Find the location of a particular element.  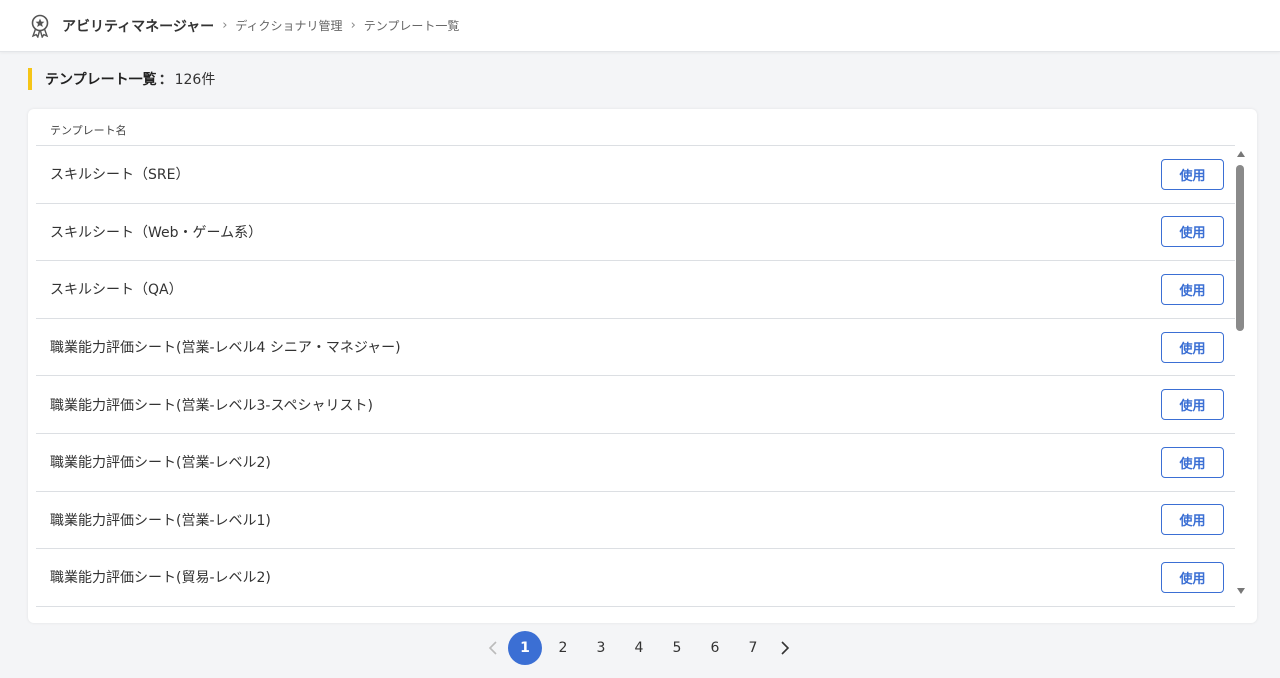

page-title: テンプレート一覧 ： 126件 is located at coordinates (121, 79).